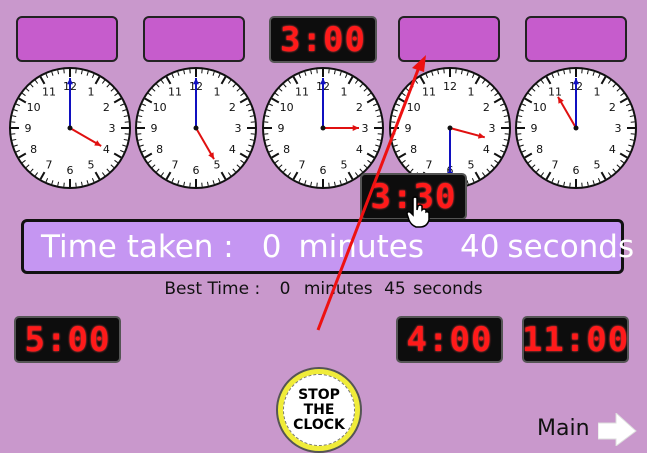 The height and width of the screenshot is (453, 647). Describe the element at coordinates (395, 289) in the screenshot. I see `best-time-seconds: 45` at that location.